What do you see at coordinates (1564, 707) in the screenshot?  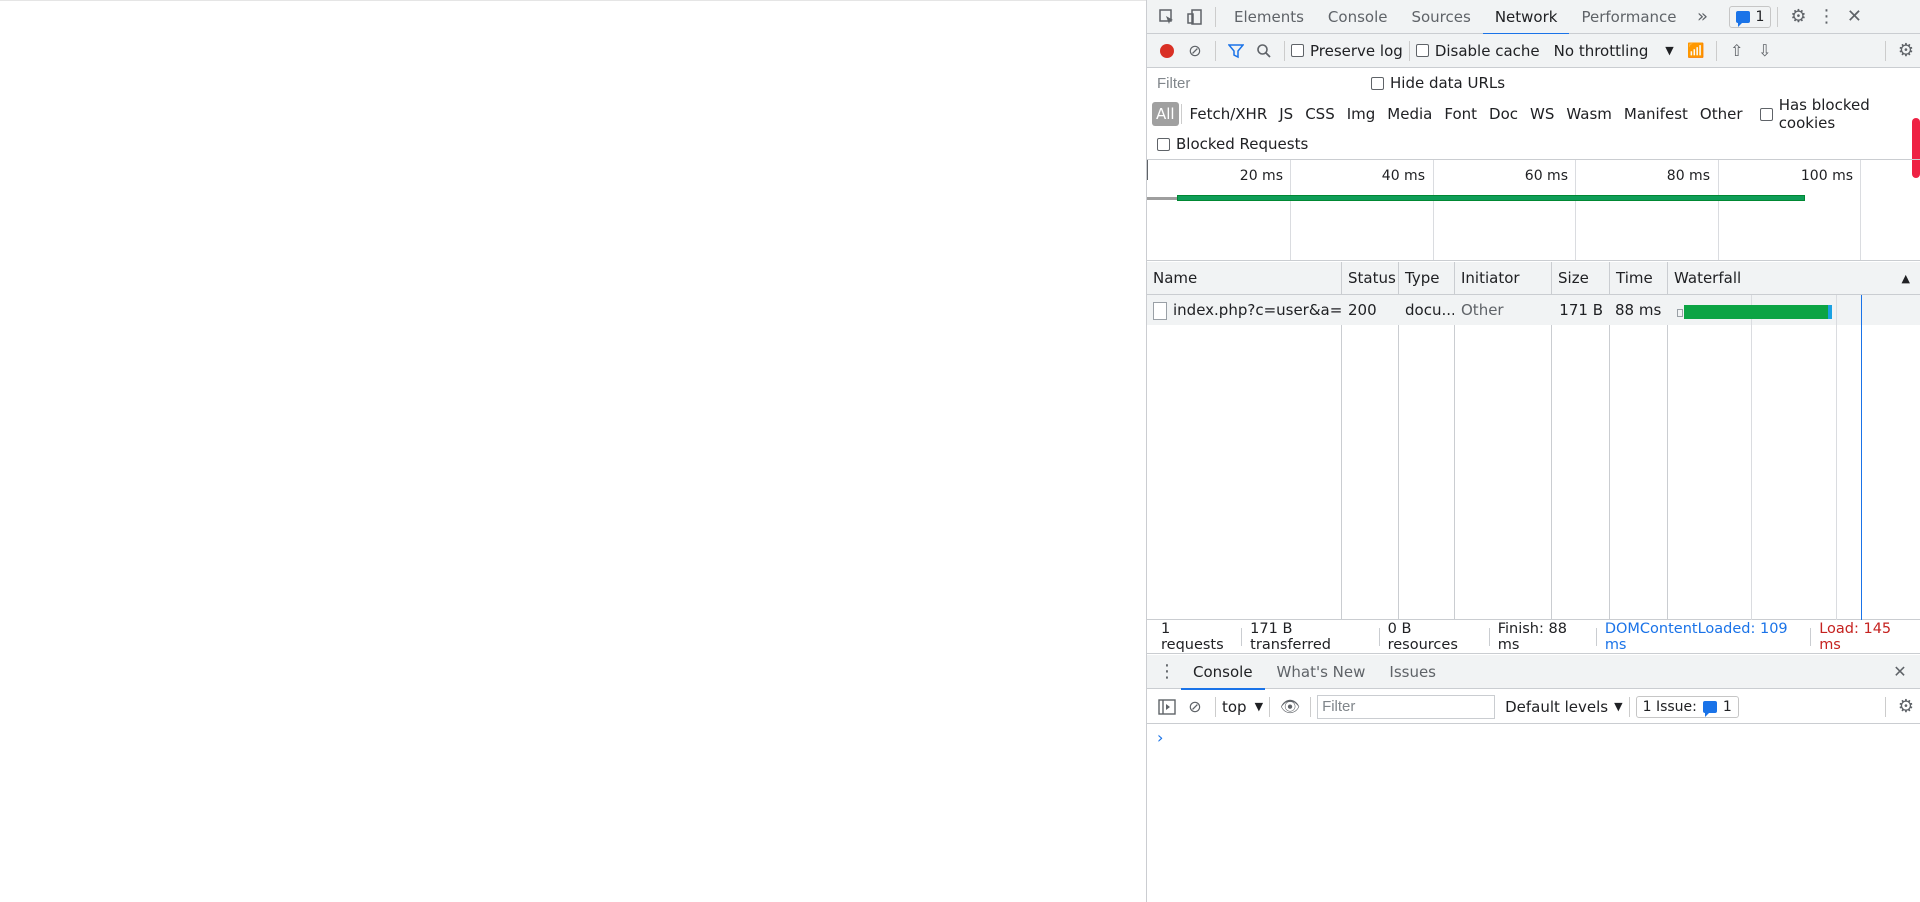 I see `log-levels-select: Default levels ▼` at bounding box center [1564, 707].